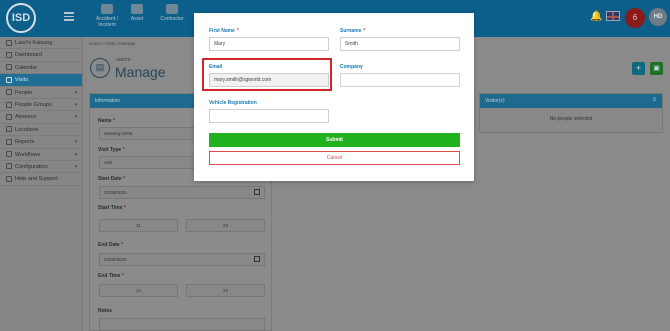 Image resolution: width=670 pixels, height=331 pixels. Describe the element at coordinates (9, 92) in the screenshot. I see `person-icon` at that location.